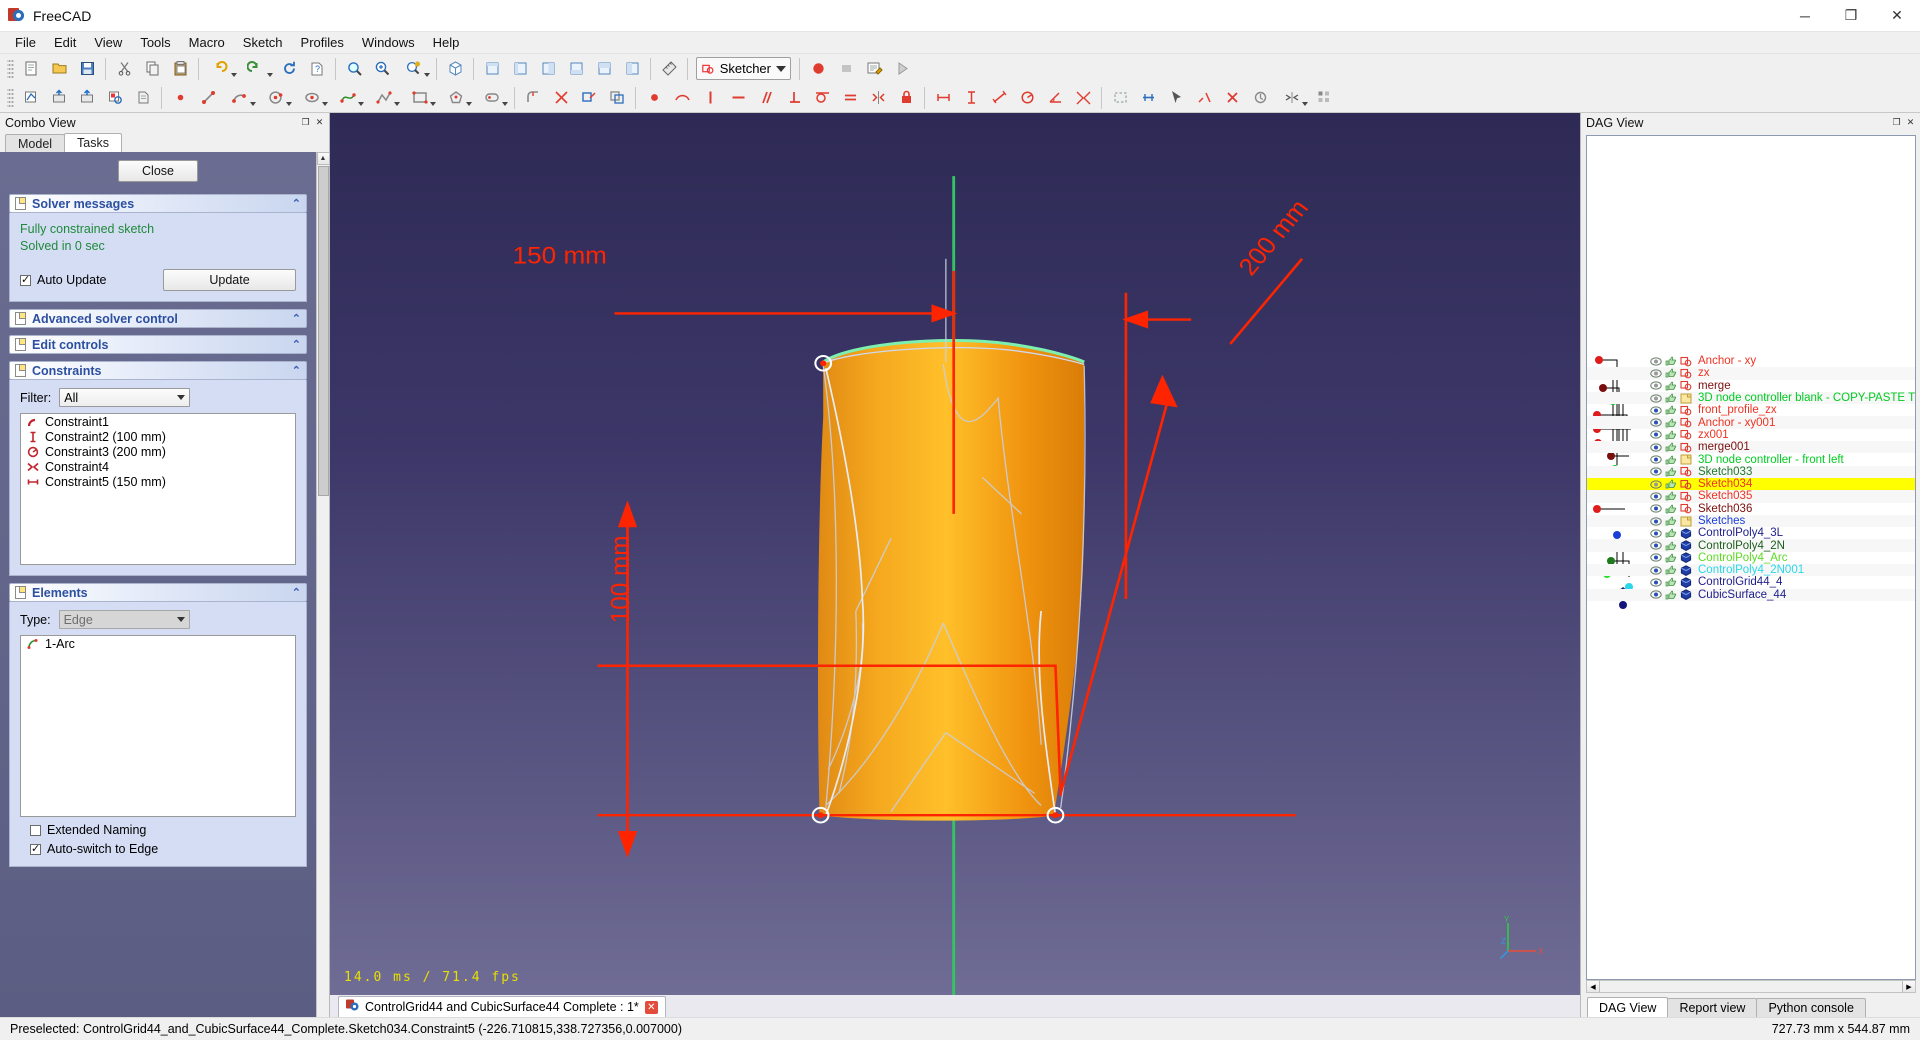 Image resolution: width=1920 pixels, height=1040 pixels. I want to click on menu-help: Help, so click(446, 42).